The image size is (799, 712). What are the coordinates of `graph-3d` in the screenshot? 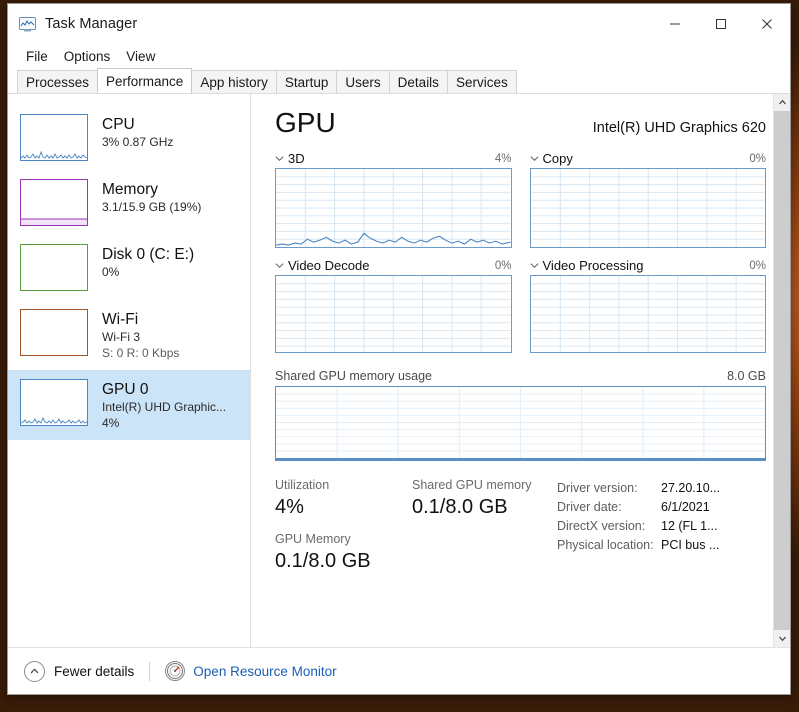 It's located at (393, 208).